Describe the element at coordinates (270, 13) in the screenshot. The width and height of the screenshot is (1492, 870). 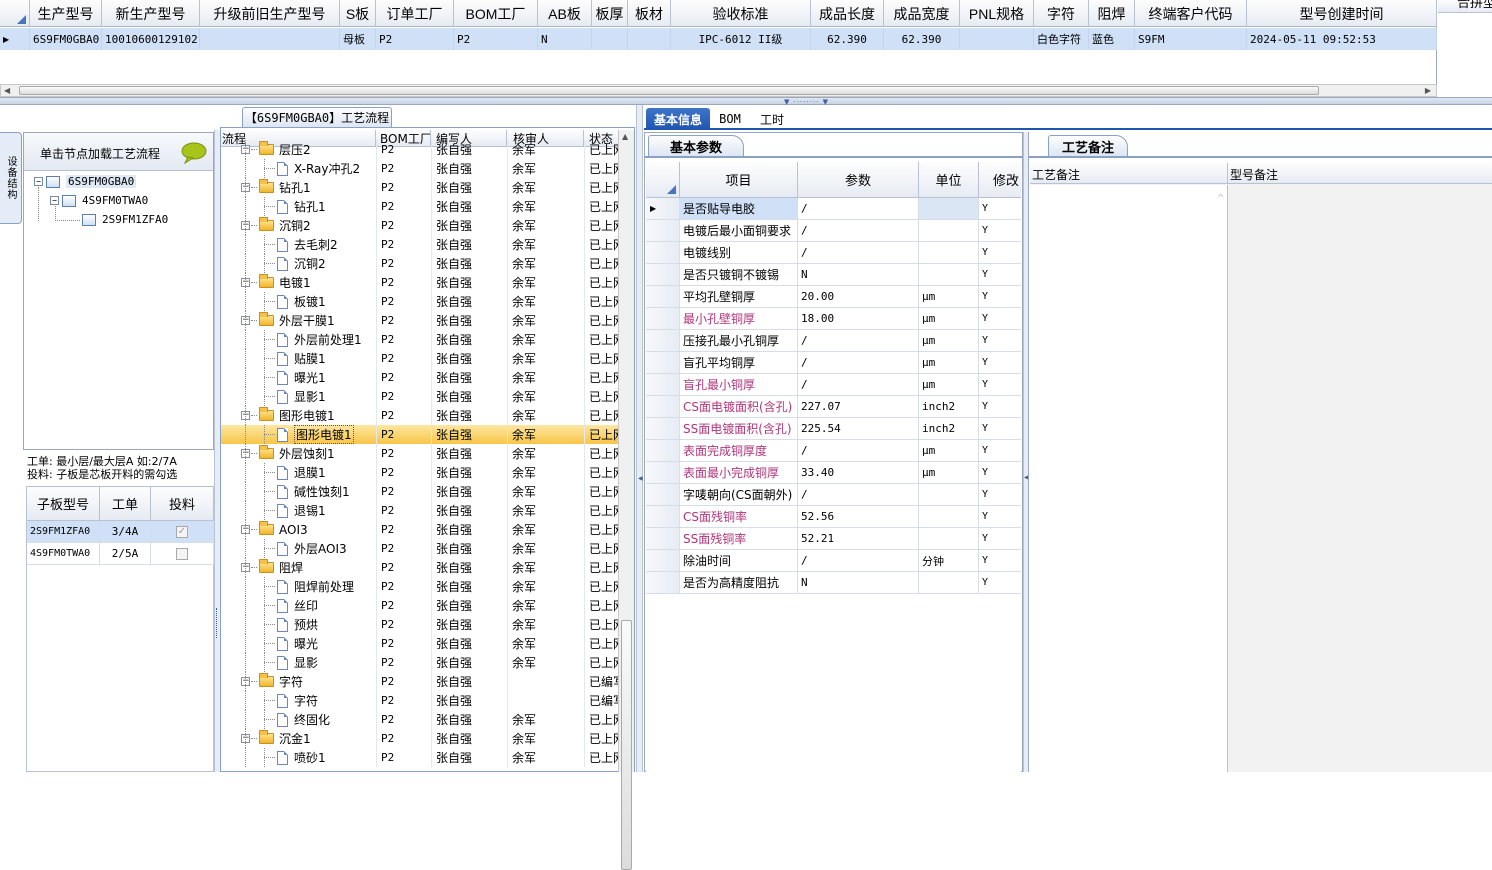
I see `top-col-header: 升级前旧生产型号` at that location.